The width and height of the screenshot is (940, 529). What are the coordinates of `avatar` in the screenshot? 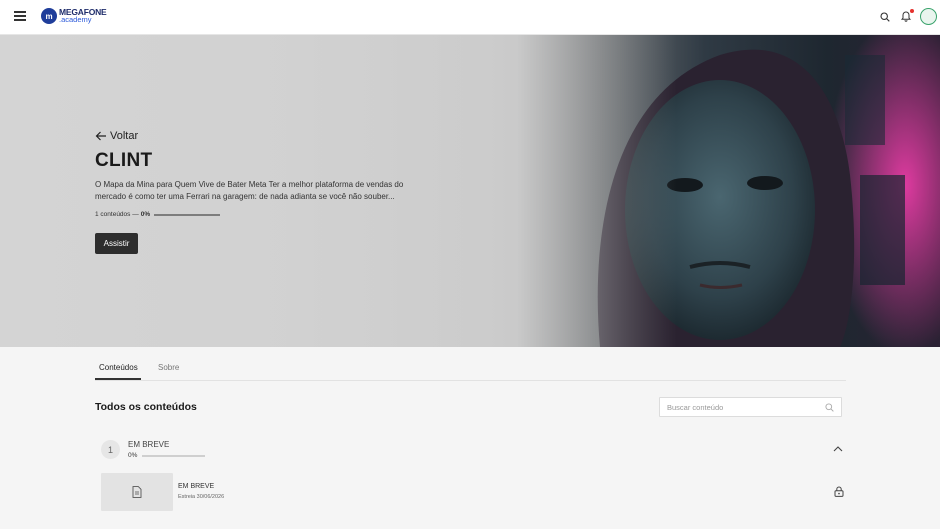 It's located at (928, 16).